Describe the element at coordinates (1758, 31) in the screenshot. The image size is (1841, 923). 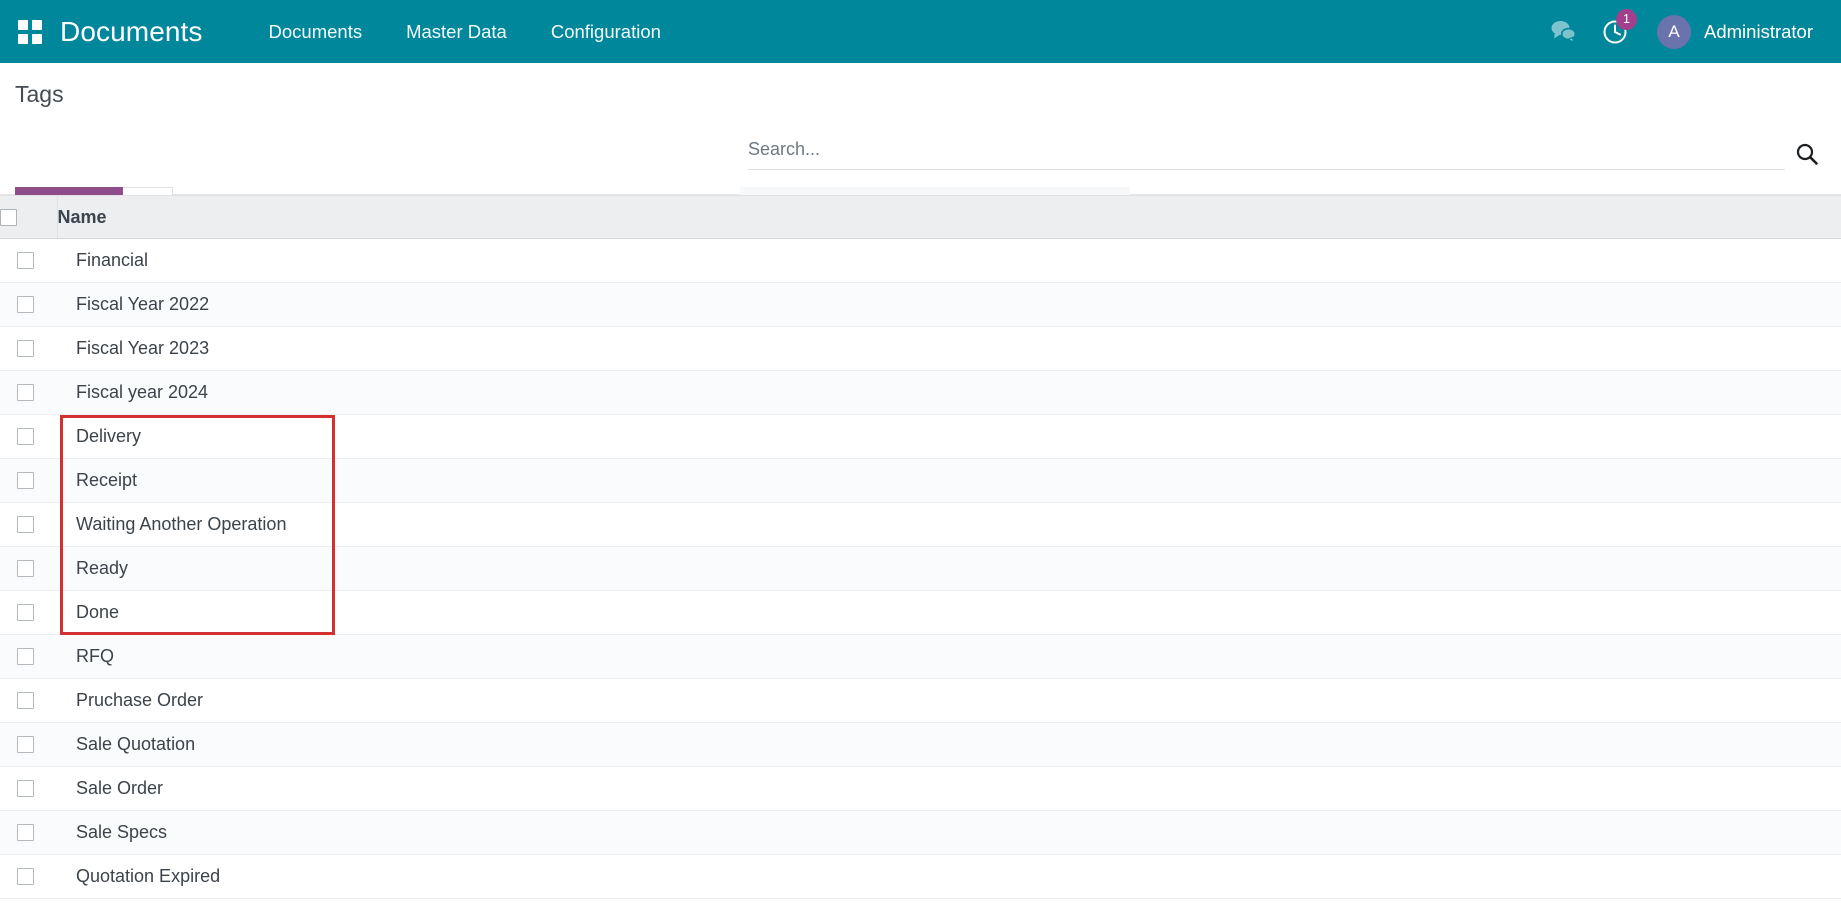
I see `user-name-label: Administrator` at that location.